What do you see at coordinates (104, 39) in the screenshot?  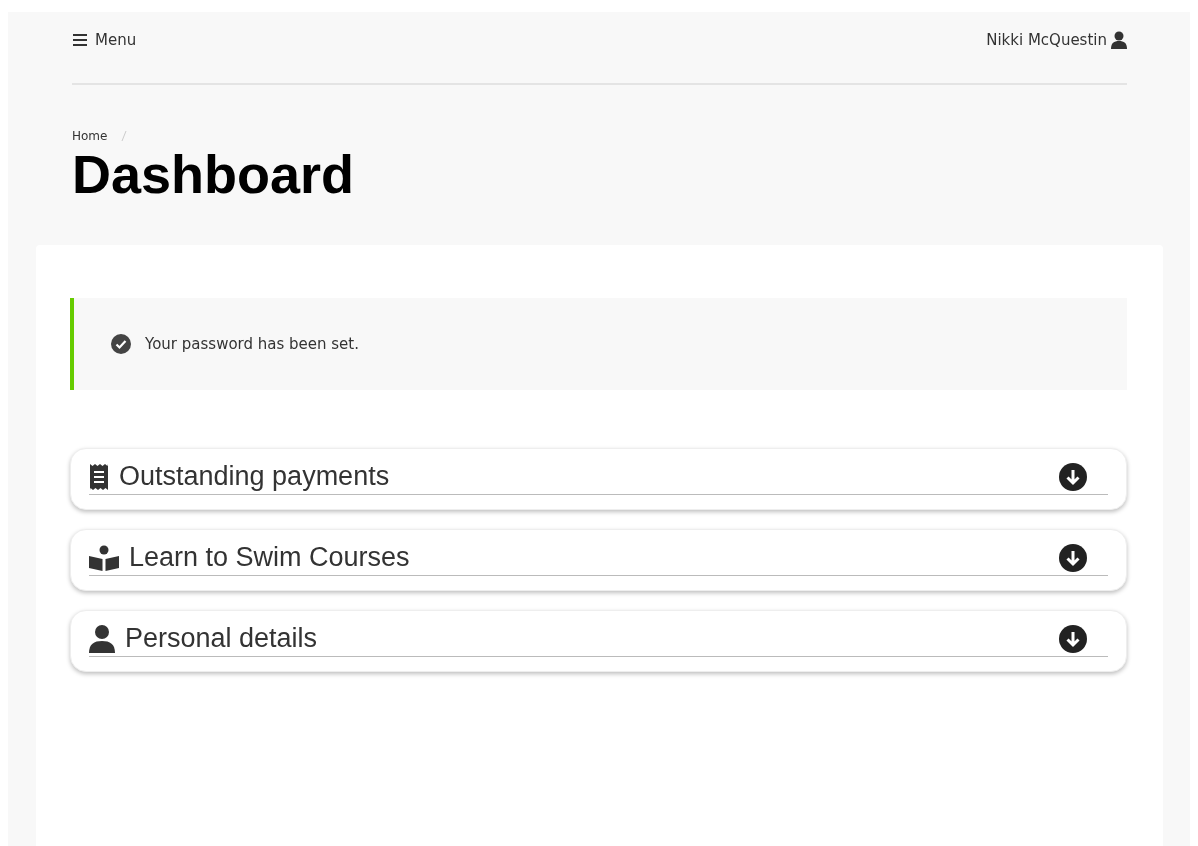 I see `menu-button: Menu` at bounding box center [104, 39].